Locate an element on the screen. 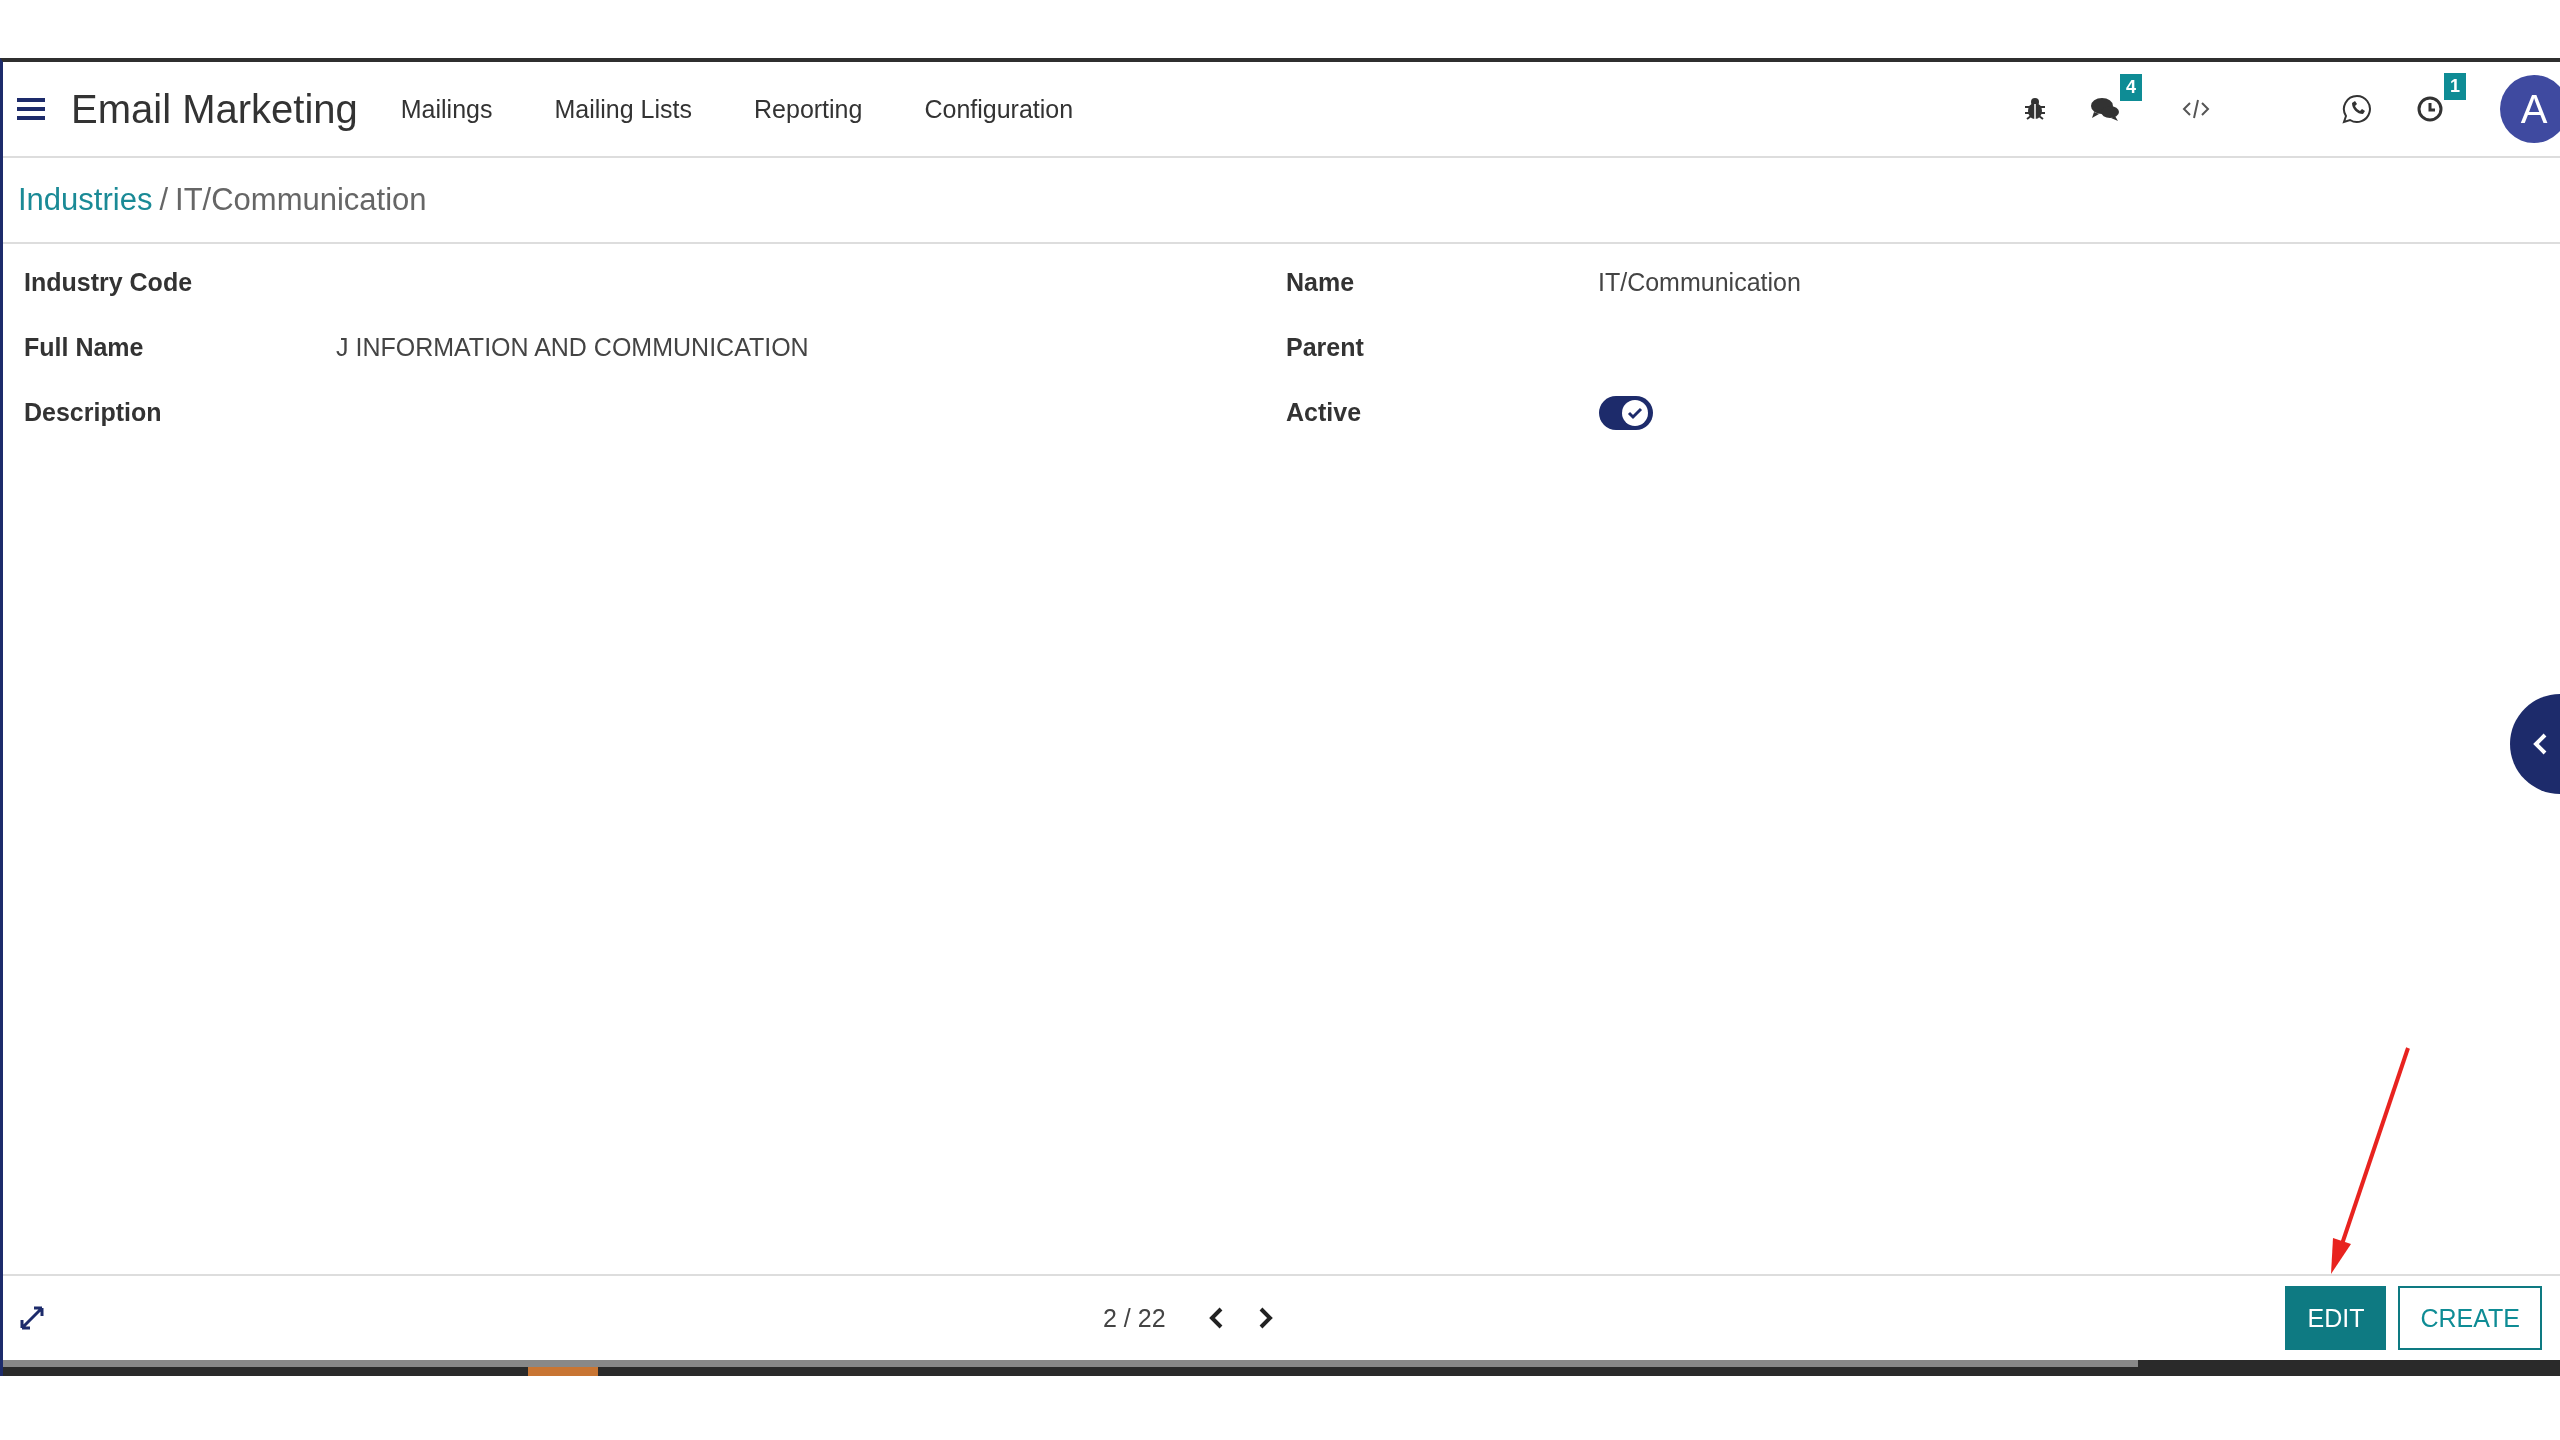 The height and width of the screenshot is (1440, 2560). next-icon is located at coordinates (1265, 1318).